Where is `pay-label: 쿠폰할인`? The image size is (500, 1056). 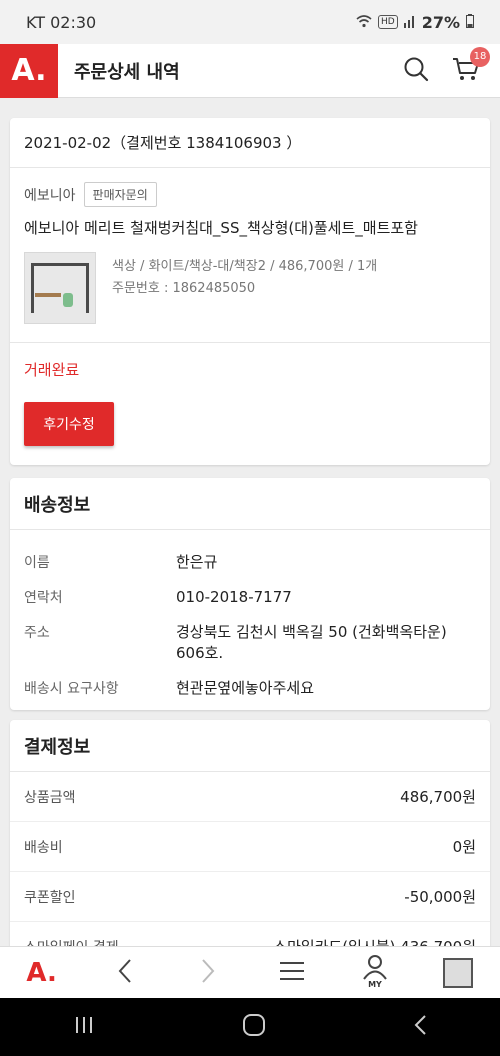
pay-label: 쿠폰할인 is located at coordinates (50, 897).